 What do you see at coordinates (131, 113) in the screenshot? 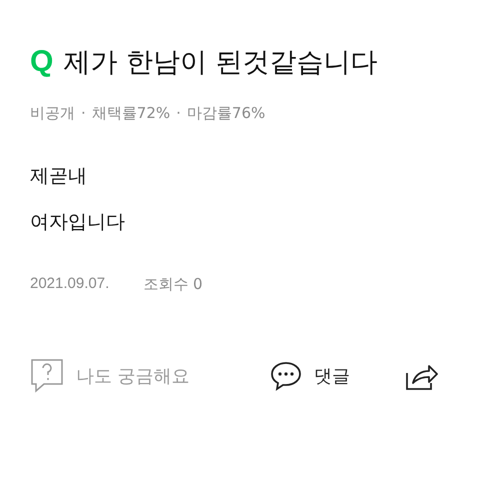
I see `meta-text: 채택률72%` at bounding box center [131, 113].